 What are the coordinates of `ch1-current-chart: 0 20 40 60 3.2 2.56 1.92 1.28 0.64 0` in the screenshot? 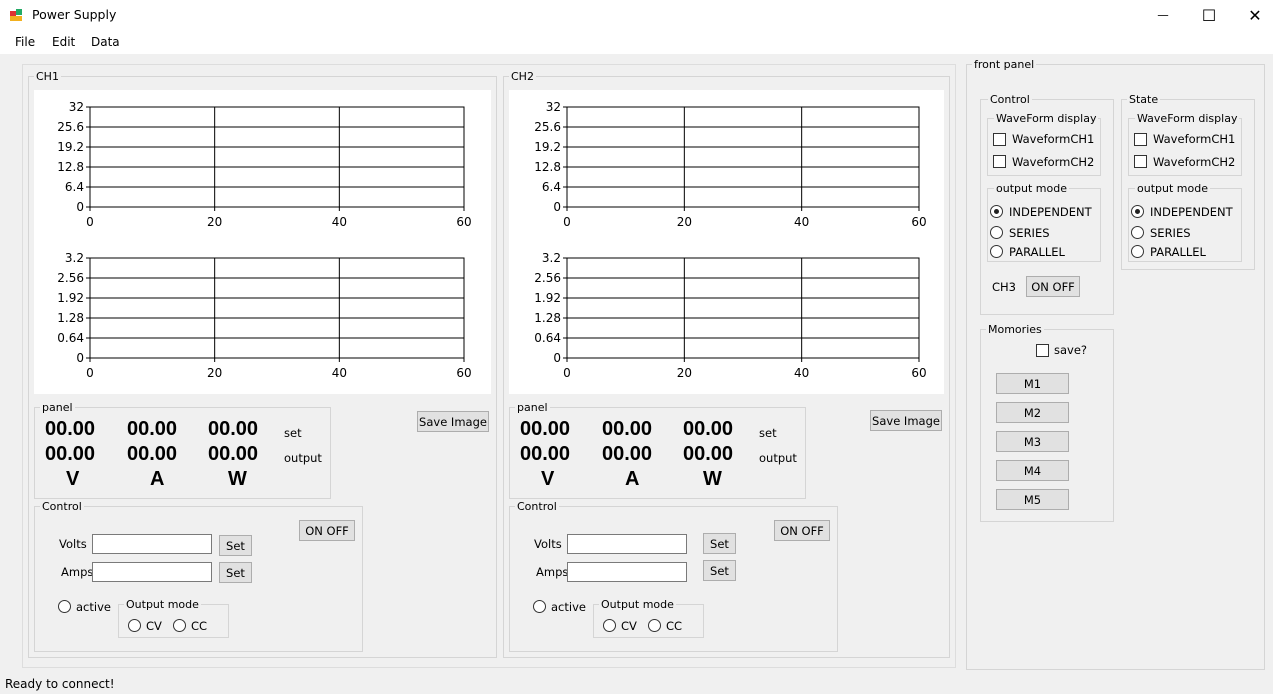 It's located at (264, 315).